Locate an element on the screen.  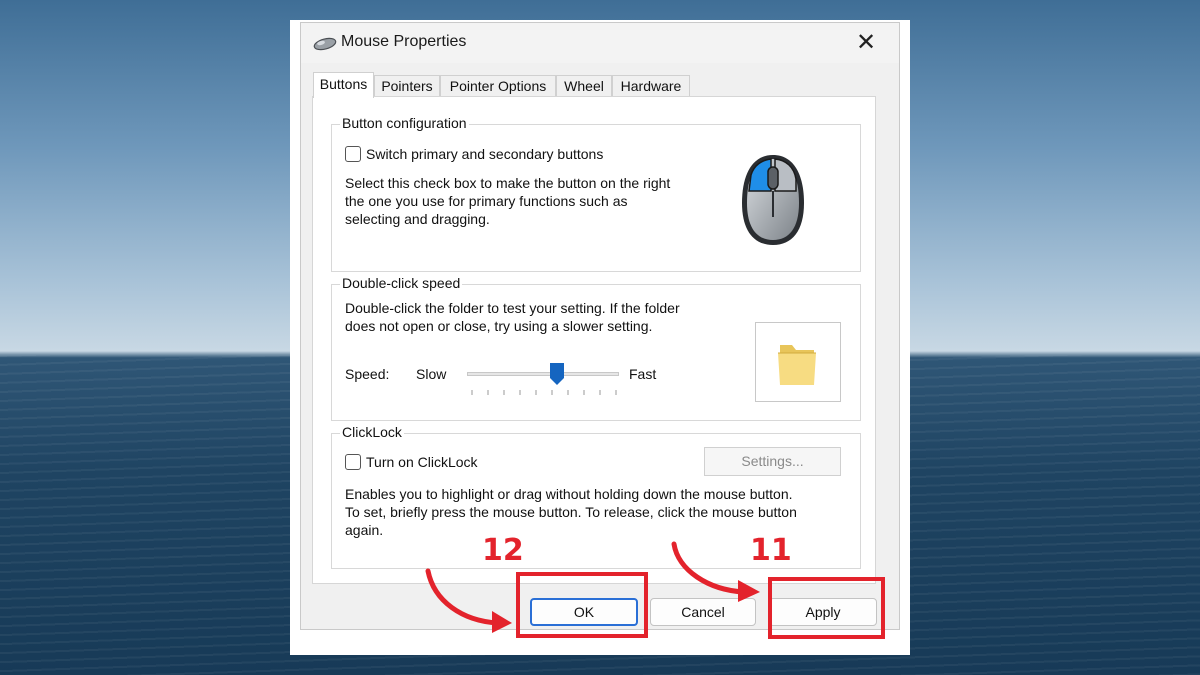
test-folder is located at coordinates (798, 362).